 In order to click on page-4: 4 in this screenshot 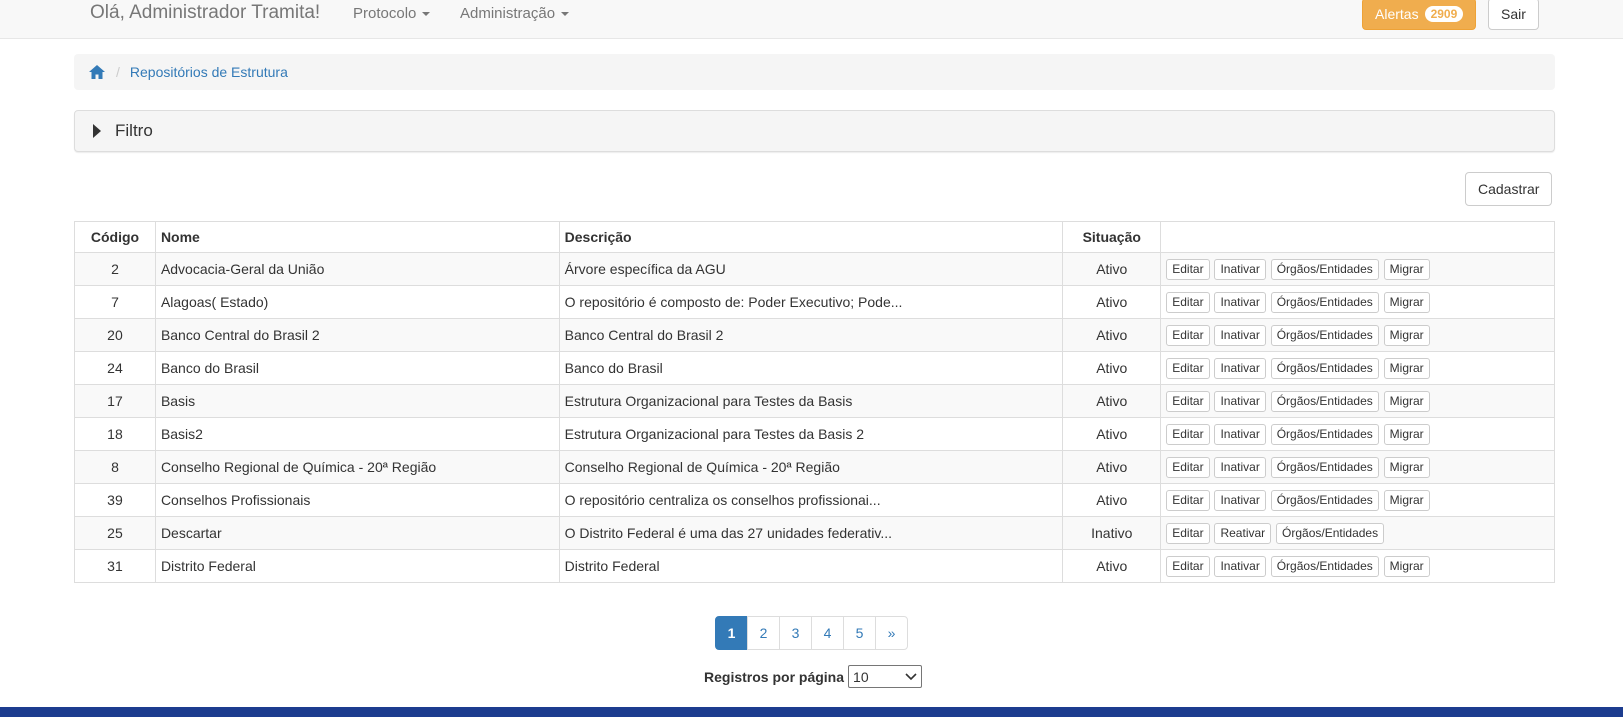, I will do `click(827, 633)`.